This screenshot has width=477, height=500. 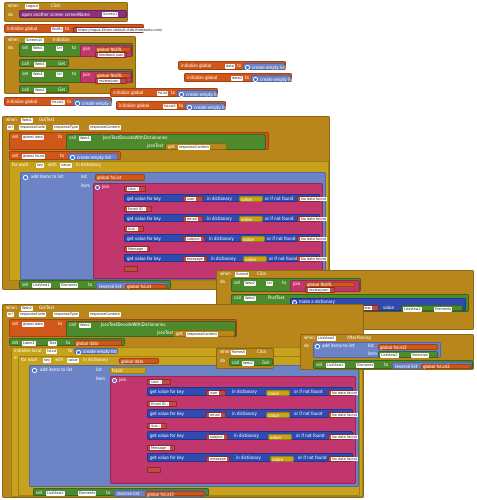 I want to click on key-user: user, so click(x=216, y=392).